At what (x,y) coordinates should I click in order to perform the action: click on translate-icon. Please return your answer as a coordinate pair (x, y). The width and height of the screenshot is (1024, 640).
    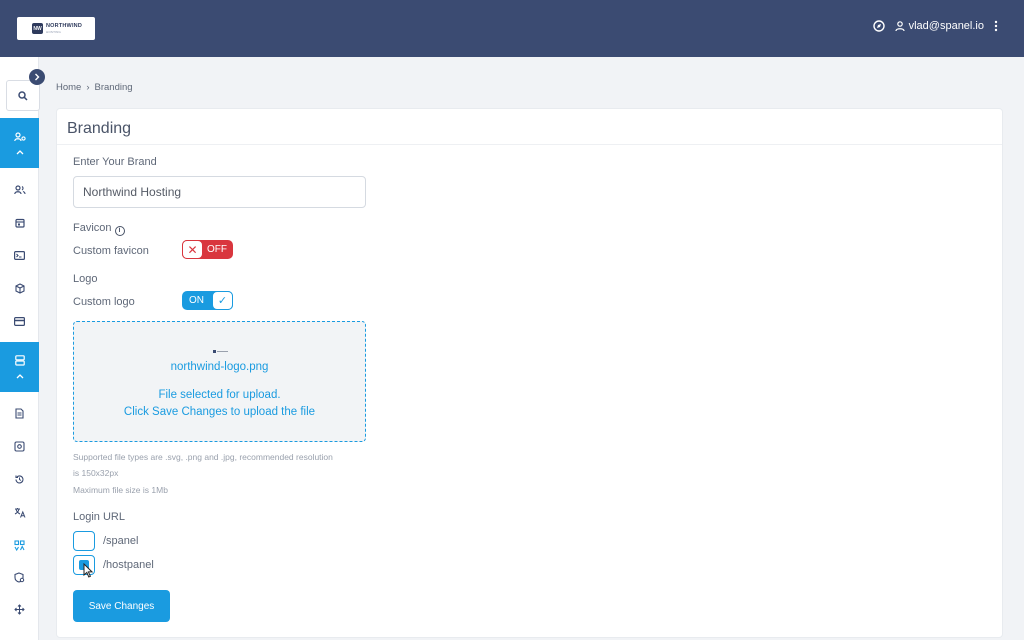
    Looking at the image, I should click on (19, 512).